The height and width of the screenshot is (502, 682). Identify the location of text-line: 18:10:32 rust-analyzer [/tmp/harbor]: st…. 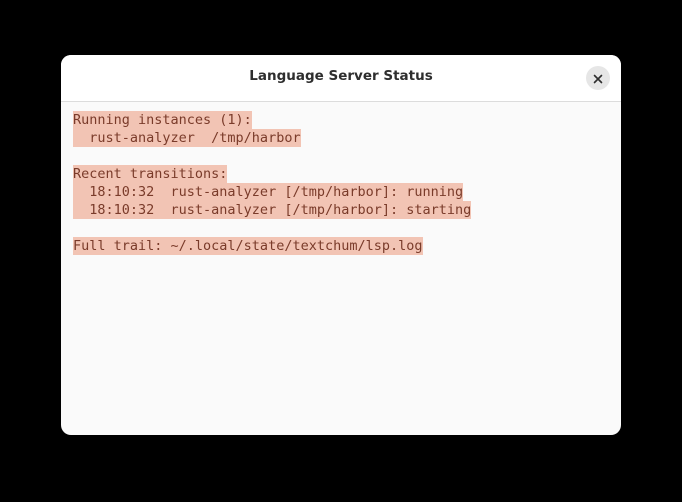
(341, 210).